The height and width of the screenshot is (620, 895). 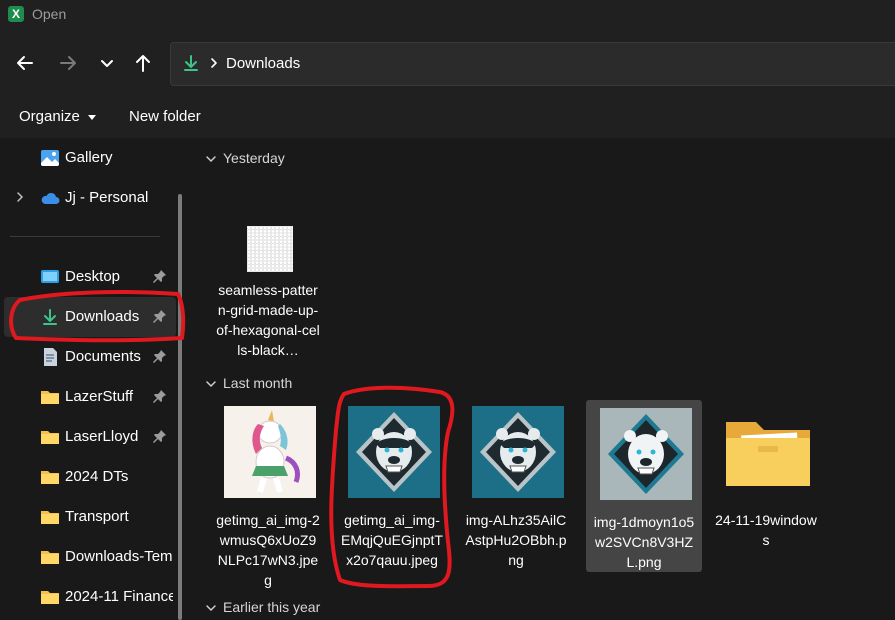 I want to click on sidebar-item-transport: Transport, so click(x=90, y=517).